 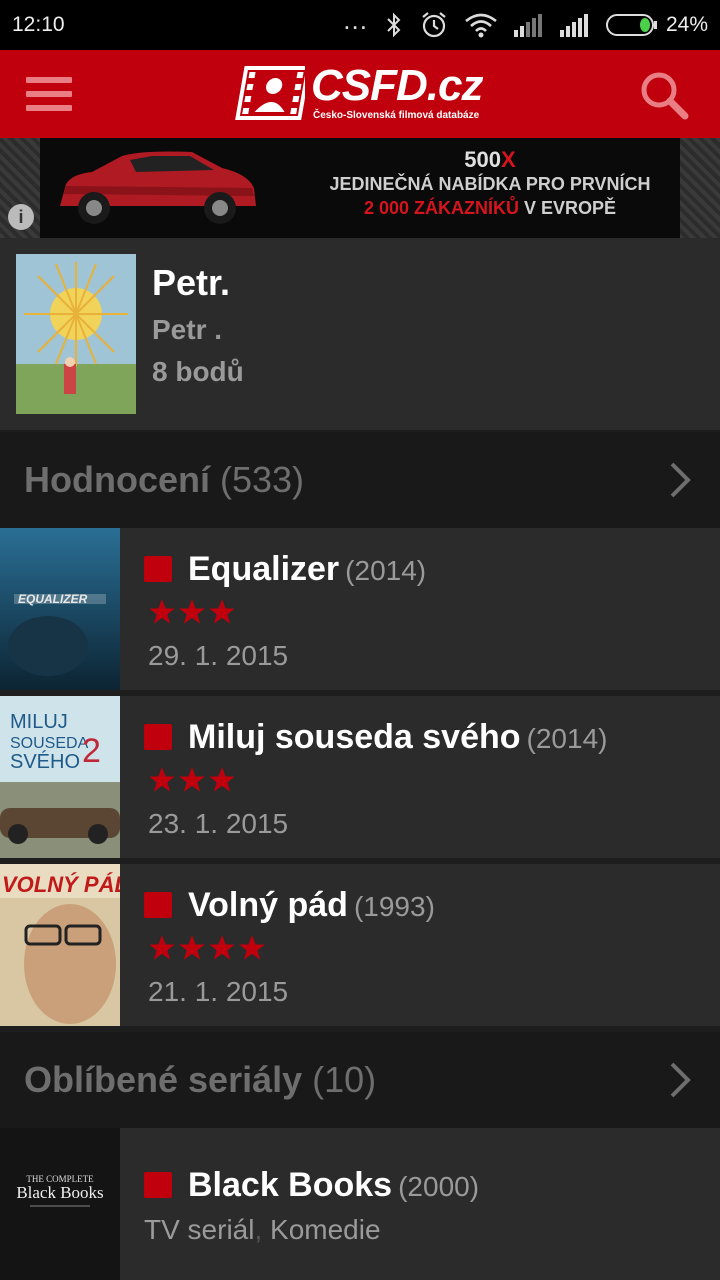 What do you see at coordinates (61, 884) in the screenshot?
I see `svg-text: VOLNÝ PÁD` at bounding box center [61, 884].